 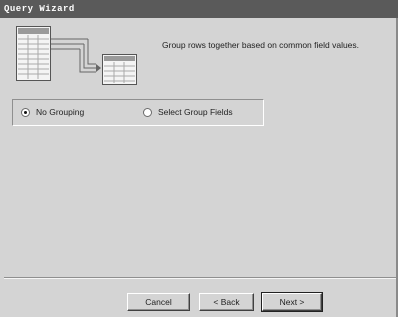 What do you see at coordinates (147, 112) in the screenshot?
I see `radio-unselected-icon` at bounding box center [147, 112].